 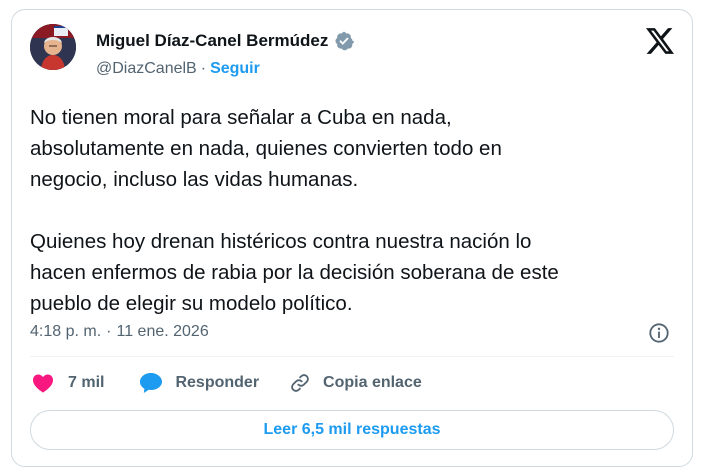 What do you see at coordinates (194, 179) in the screenshot?
I see `tweet-line: negocio, incluso las vidas humanas.` at bounding box center [194, 179].